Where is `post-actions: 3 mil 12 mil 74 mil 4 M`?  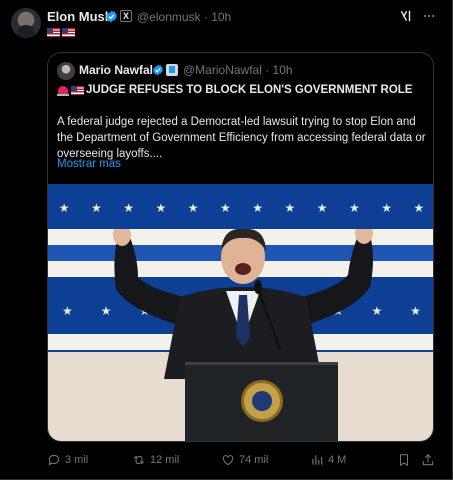 post-actions: 3 mil 12 mil 74 mil 4 M is located at coordinates (243, 460).